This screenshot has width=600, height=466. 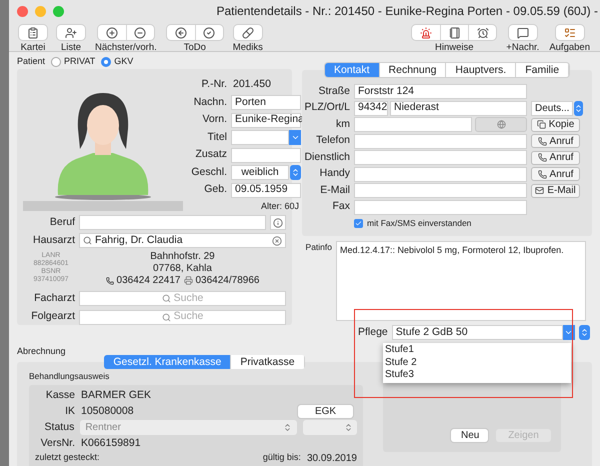 What do you see at coordinates (419, 223) in the screenshot?
I see `checkbox-label: mit Fax/SMS einverstanden` at bounding box center [419, 223].